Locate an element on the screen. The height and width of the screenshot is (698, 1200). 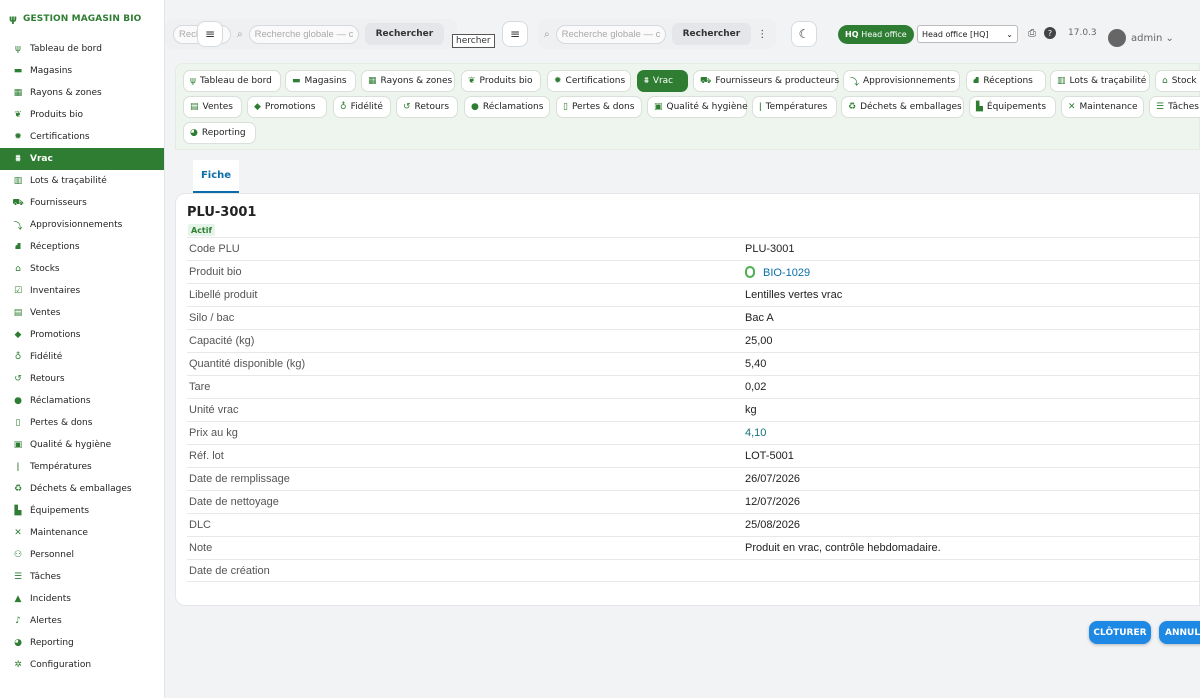
tab-chart-pie: ◕ Reporting is located at coordinates (219, 133).